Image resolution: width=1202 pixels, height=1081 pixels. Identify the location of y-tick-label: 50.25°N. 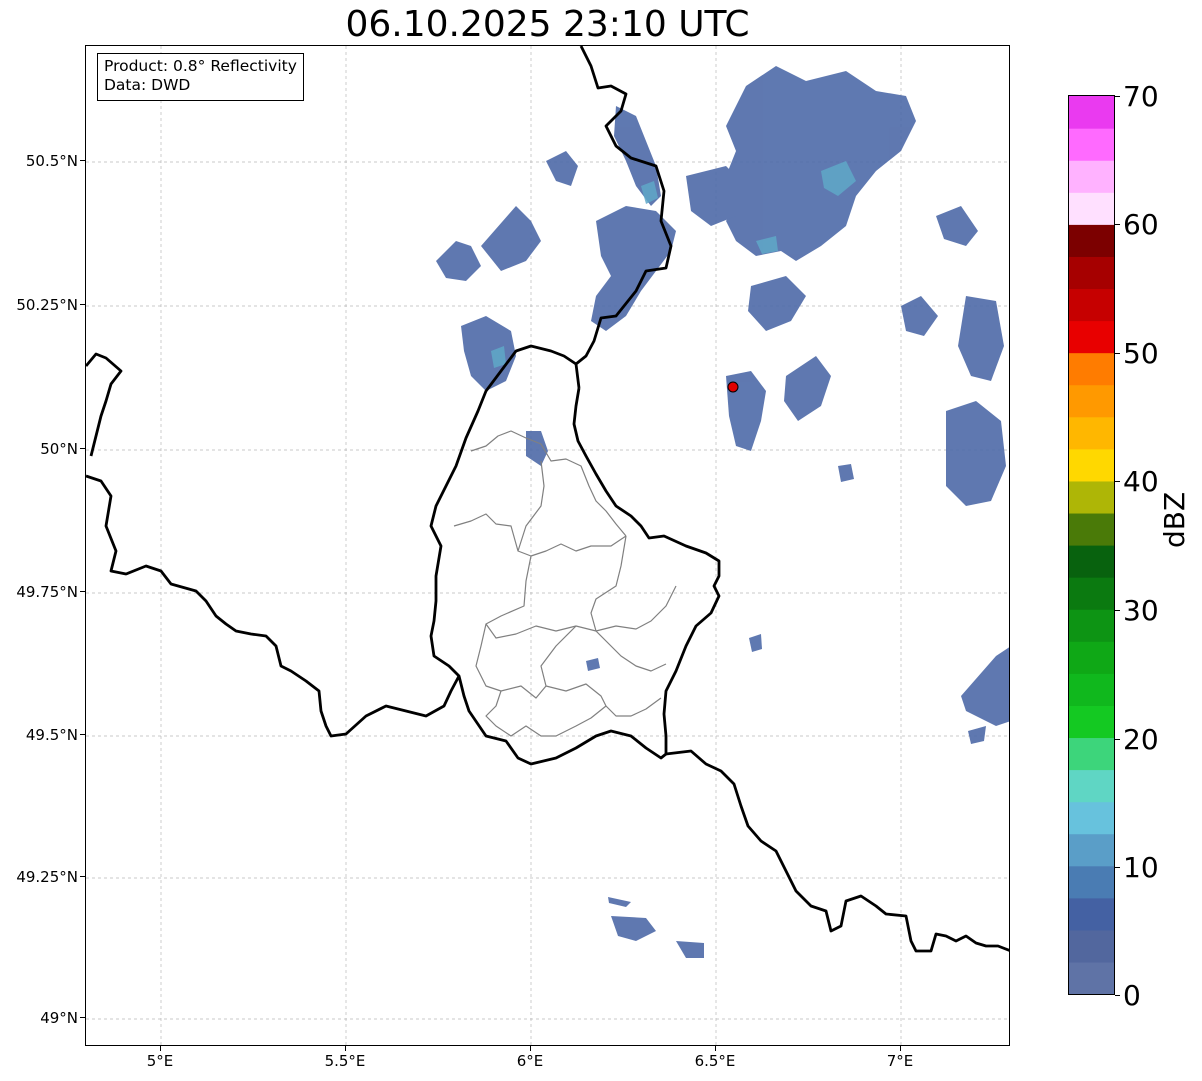
(47, 305).